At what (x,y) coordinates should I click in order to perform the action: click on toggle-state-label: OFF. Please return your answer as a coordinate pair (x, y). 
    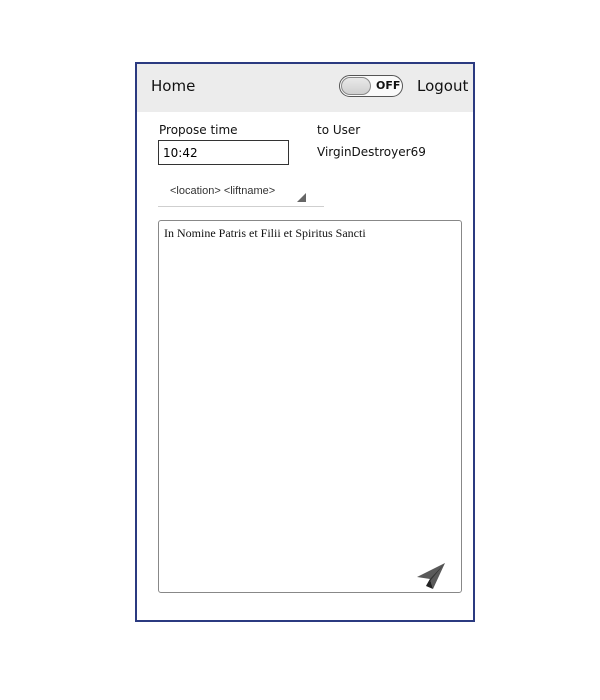
    Looking at the image, I should click on (388, 85).